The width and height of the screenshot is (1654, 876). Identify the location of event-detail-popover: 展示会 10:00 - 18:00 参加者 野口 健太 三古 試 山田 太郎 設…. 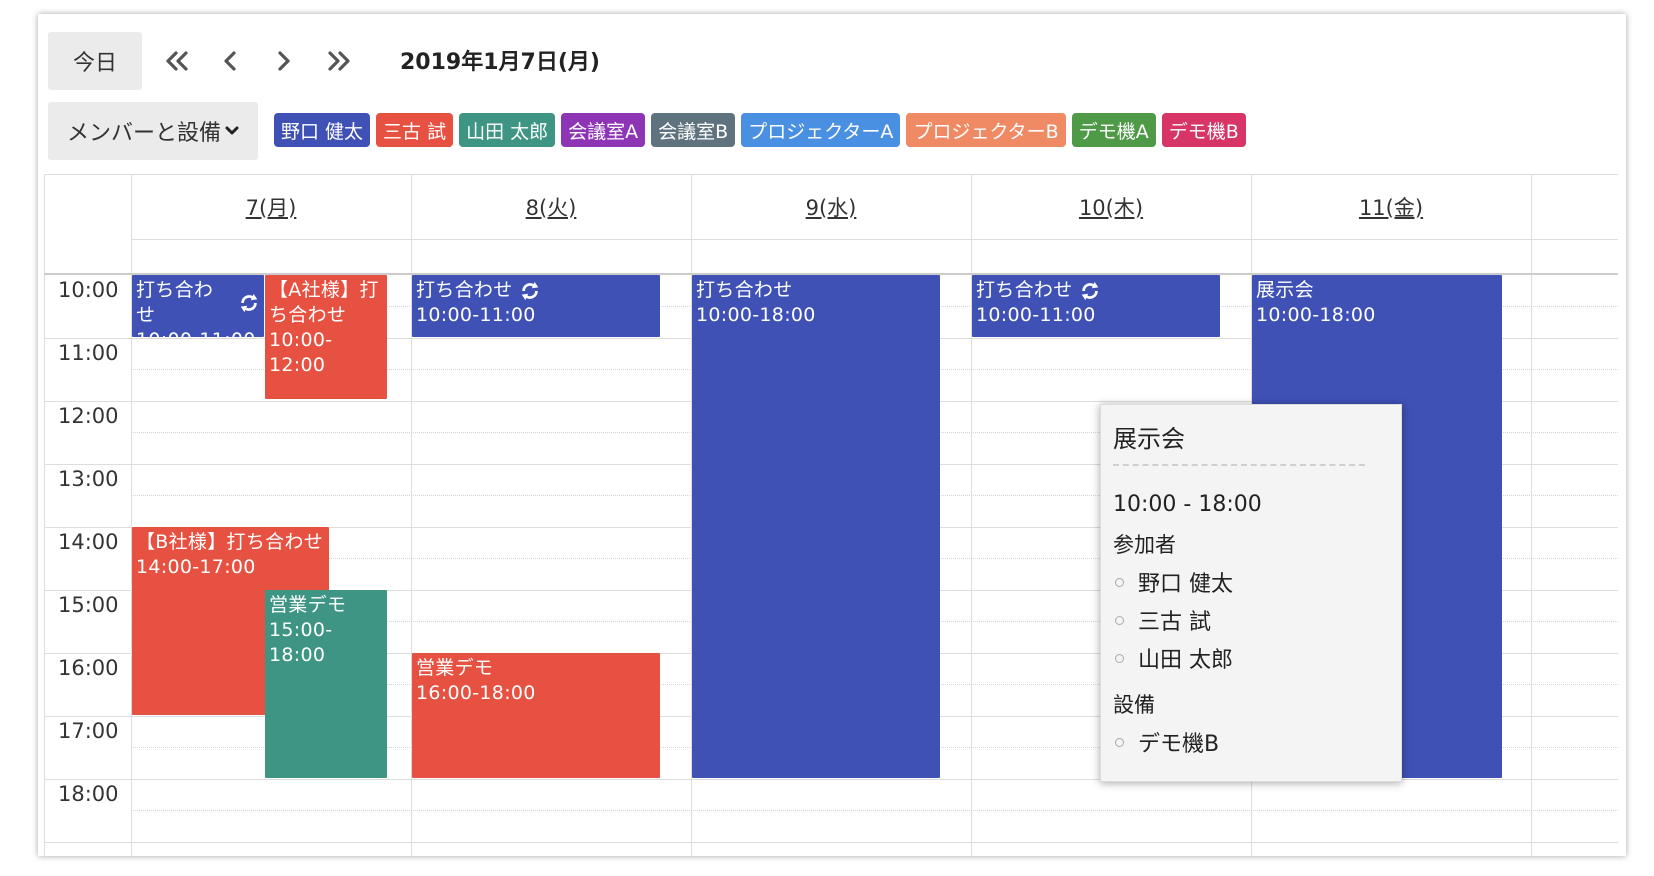
(1251, 593).